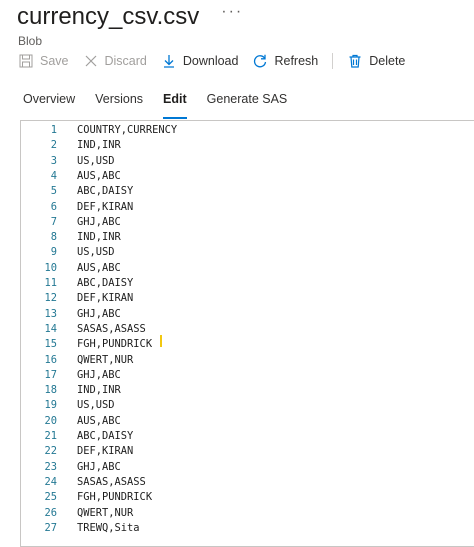 Image resolution: width=474 pixels, height=547 pixels. What do you see at coordinates (296, 61) in the screenshot?
I see `refresh-label: Refresh` at bounding box center [296, 61].